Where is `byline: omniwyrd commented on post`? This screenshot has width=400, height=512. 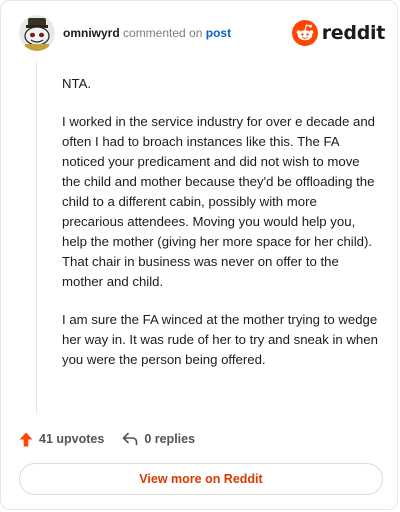 byline: omniwyrd commented on post is located at coordinates (147, 33).